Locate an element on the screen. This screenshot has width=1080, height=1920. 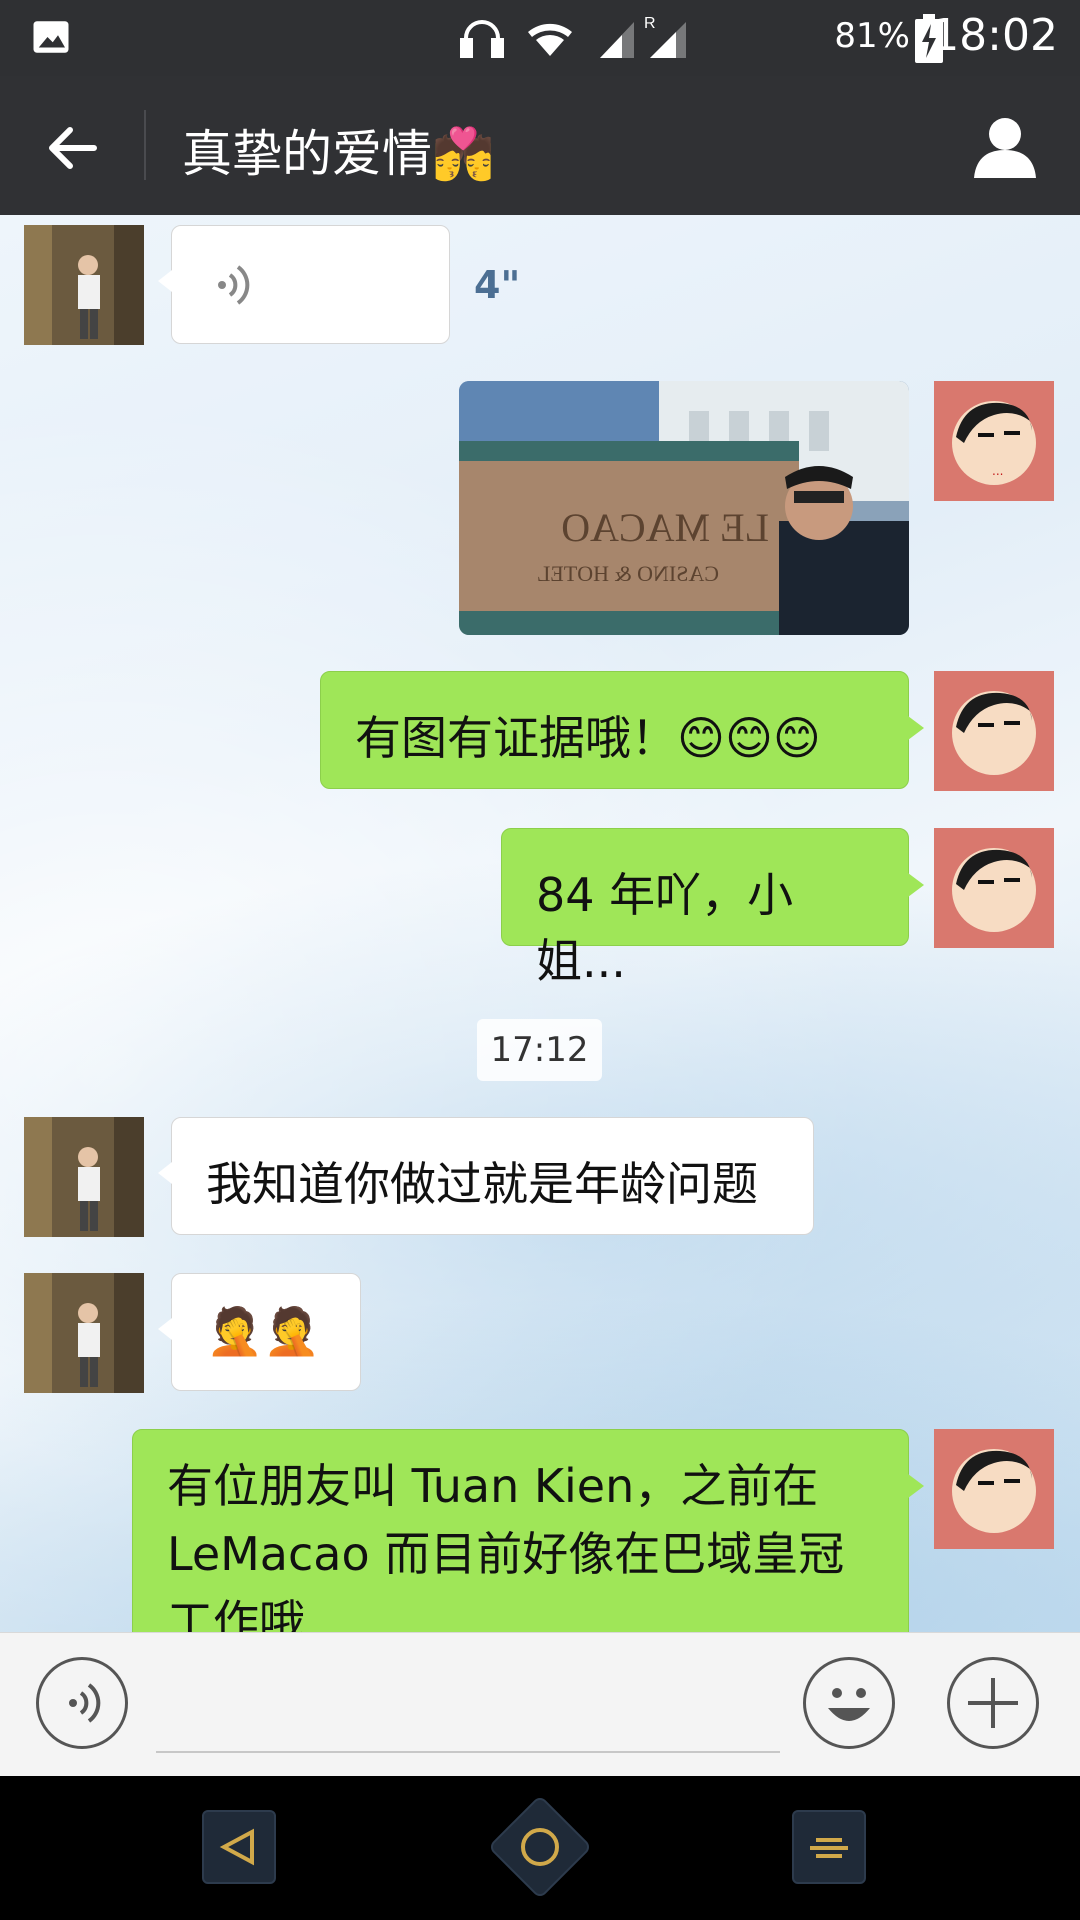
chat-title: 真挚的爱情💏 is located at coordinates (338, 154).